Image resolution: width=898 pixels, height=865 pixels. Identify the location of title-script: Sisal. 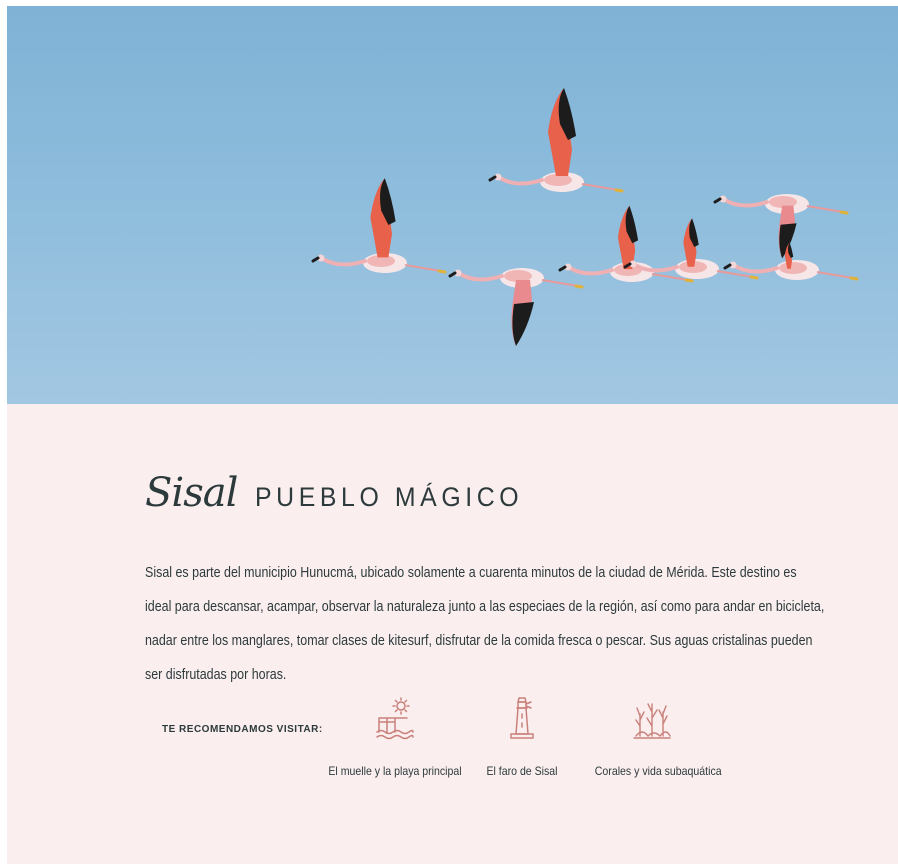
(191, 493).